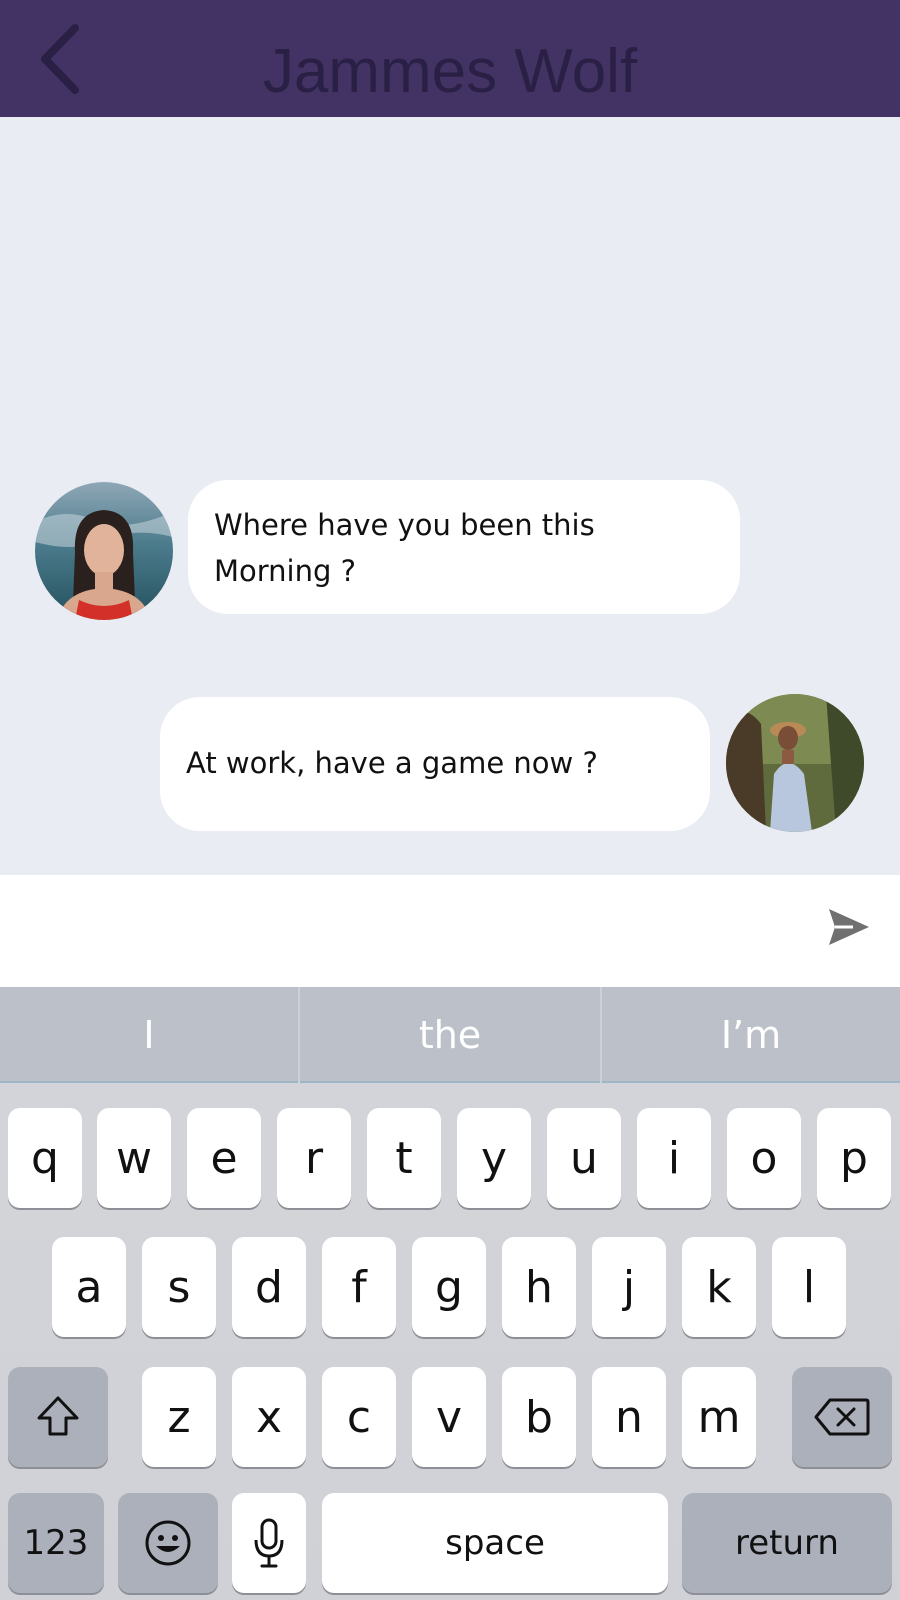 Image resolution: width=900 pixels, height=1600 pixels. What do you see at coordinates (450, 71) in the screenshot?
I see `contact-name: Jammes Wolf` at bounding box center [450, 71].